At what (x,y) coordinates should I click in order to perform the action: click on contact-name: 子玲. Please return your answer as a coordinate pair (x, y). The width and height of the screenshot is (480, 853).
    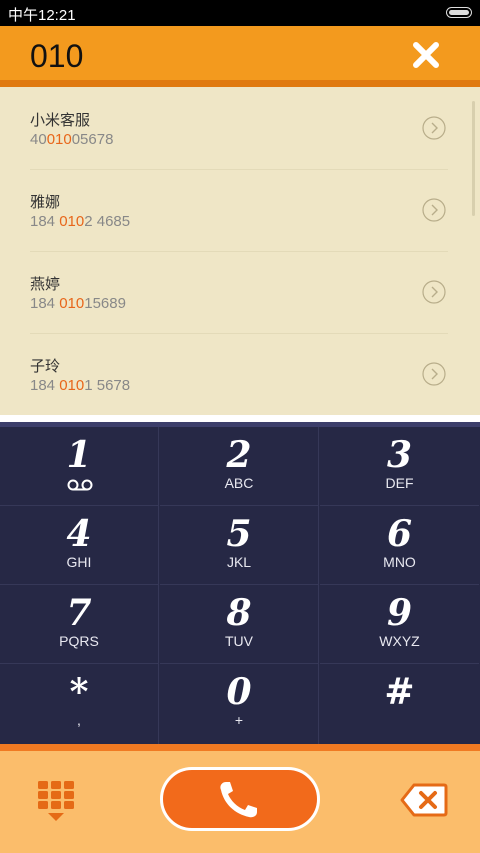
    Looking at the image, I should click on (45, 366).